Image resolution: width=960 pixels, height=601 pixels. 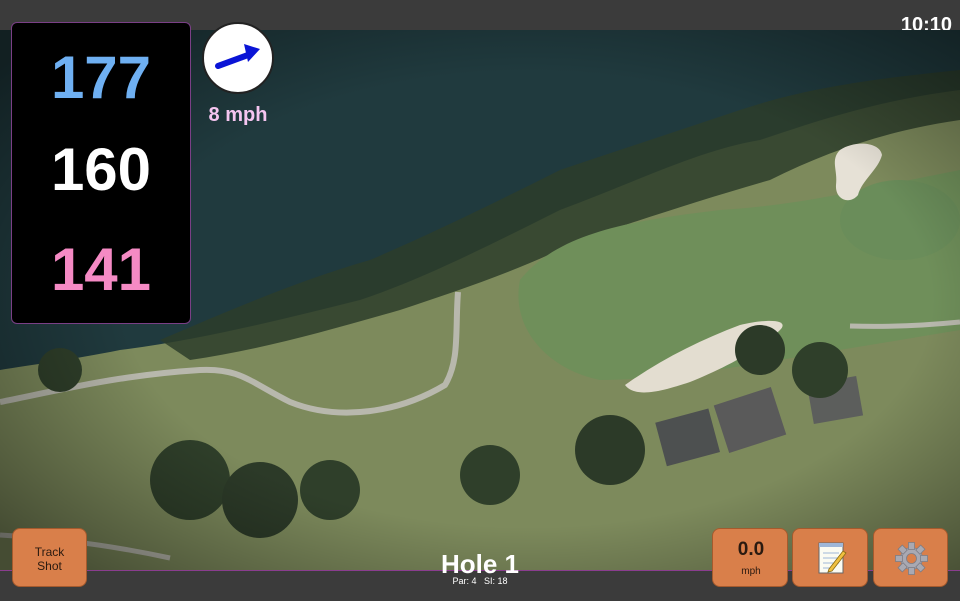 I want to click on notes-button, so click(x=830, y=557).